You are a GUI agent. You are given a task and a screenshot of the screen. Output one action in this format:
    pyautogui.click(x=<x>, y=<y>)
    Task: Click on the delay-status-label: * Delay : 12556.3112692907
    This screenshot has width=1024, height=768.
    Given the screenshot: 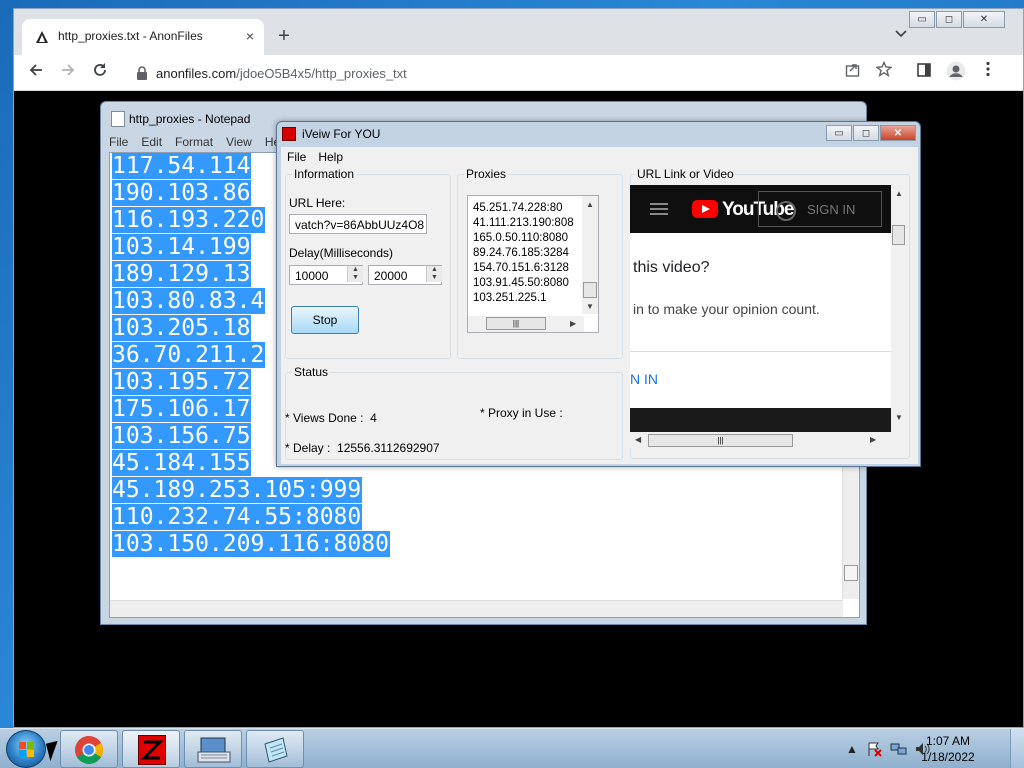 What is the action you would take?
    pyautogui.click(x=362, y=448)
    